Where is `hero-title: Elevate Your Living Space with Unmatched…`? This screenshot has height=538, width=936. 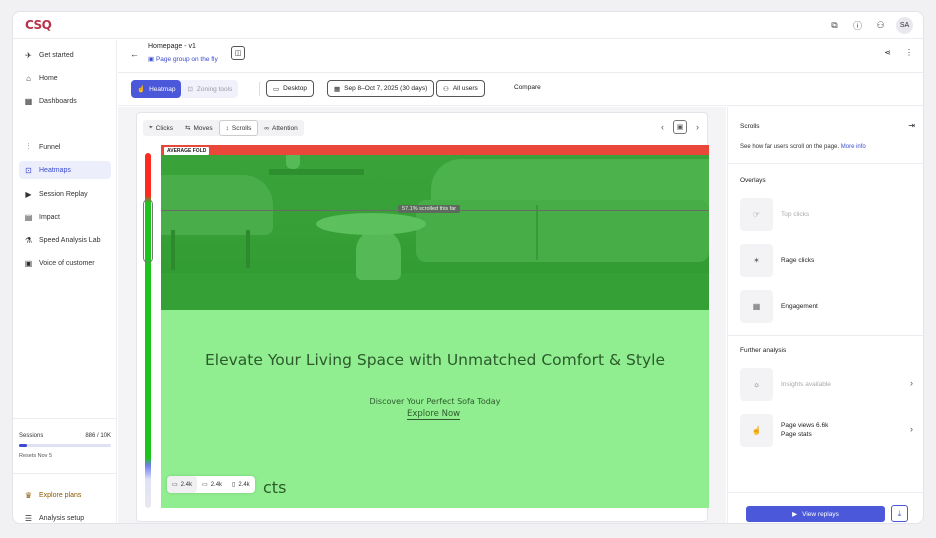 hero-title: Elevate Your Living Space with Unmatched… is located at coordinates (434, 360).